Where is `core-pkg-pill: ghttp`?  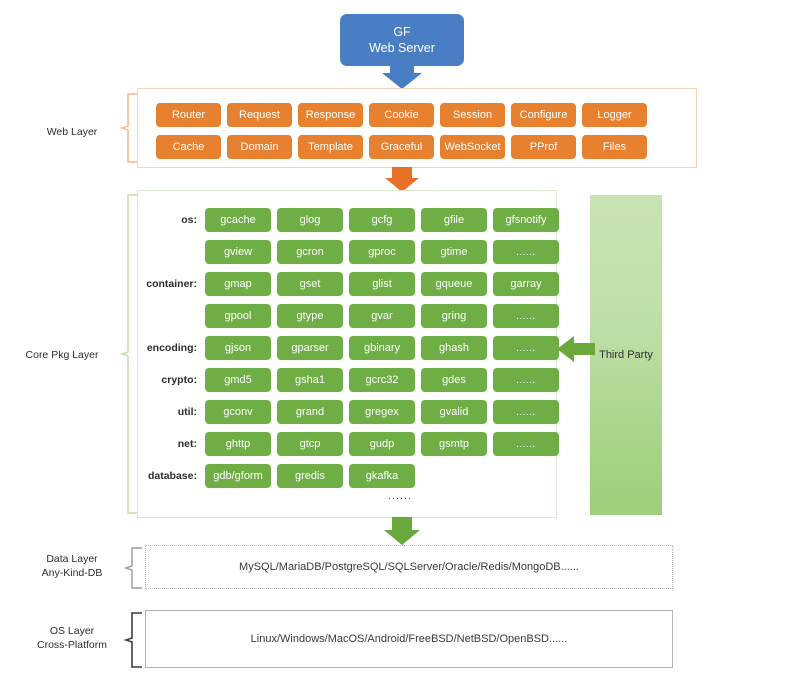
core-pkg-pill: ghttp is located at coordinates (238, 444).